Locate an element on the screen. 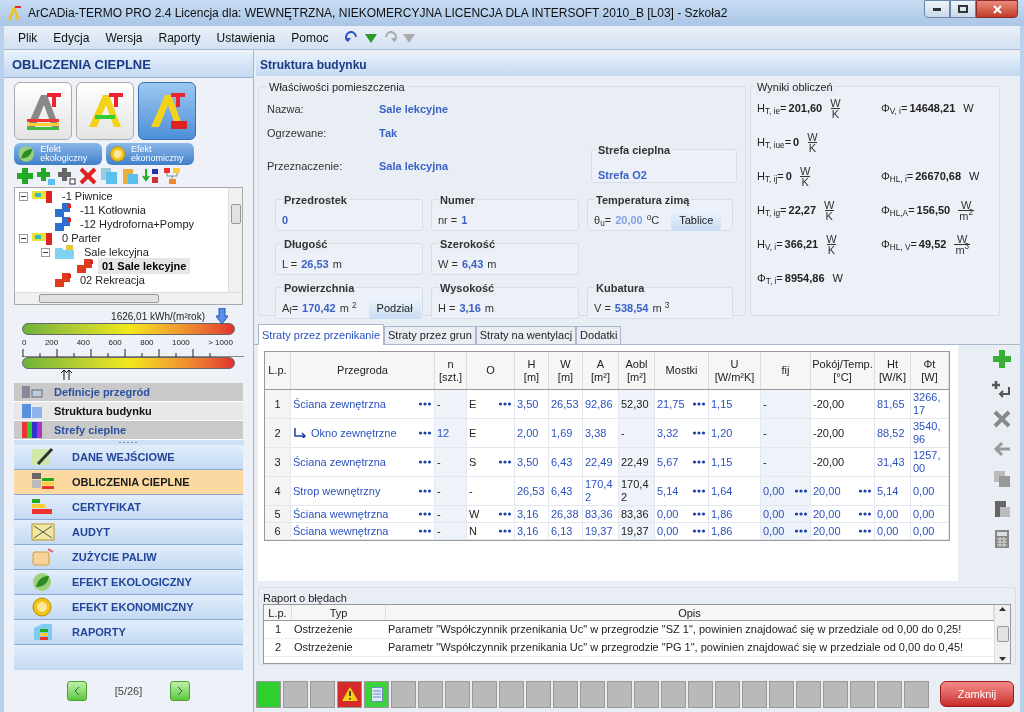 This screenshot has height=712, width=1024. sort-icon is located at coordinates (151, 176).